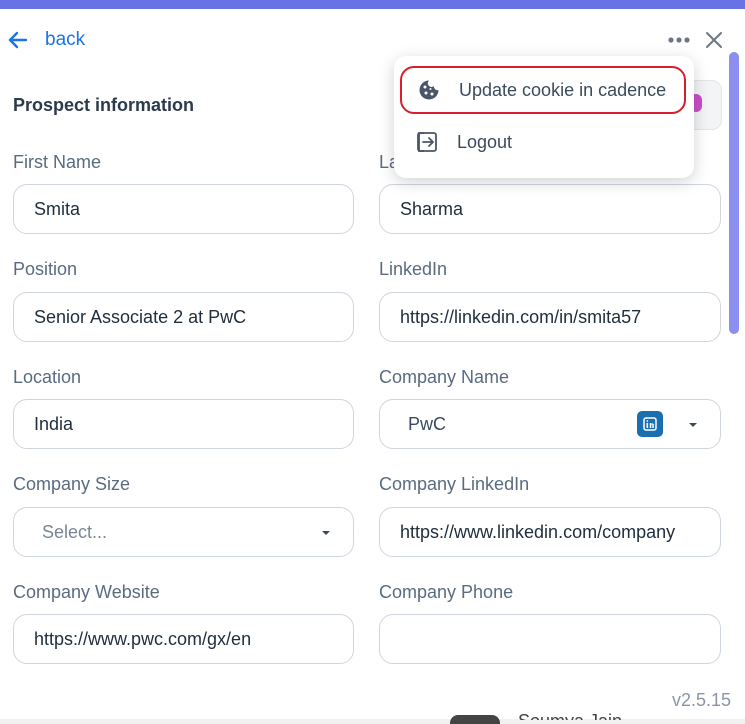 The width and height of the screenshot is (745, 724). Describe the element at coordinates (183, 209) in the screenshot. I see `first-name-field: Smita` at that location.